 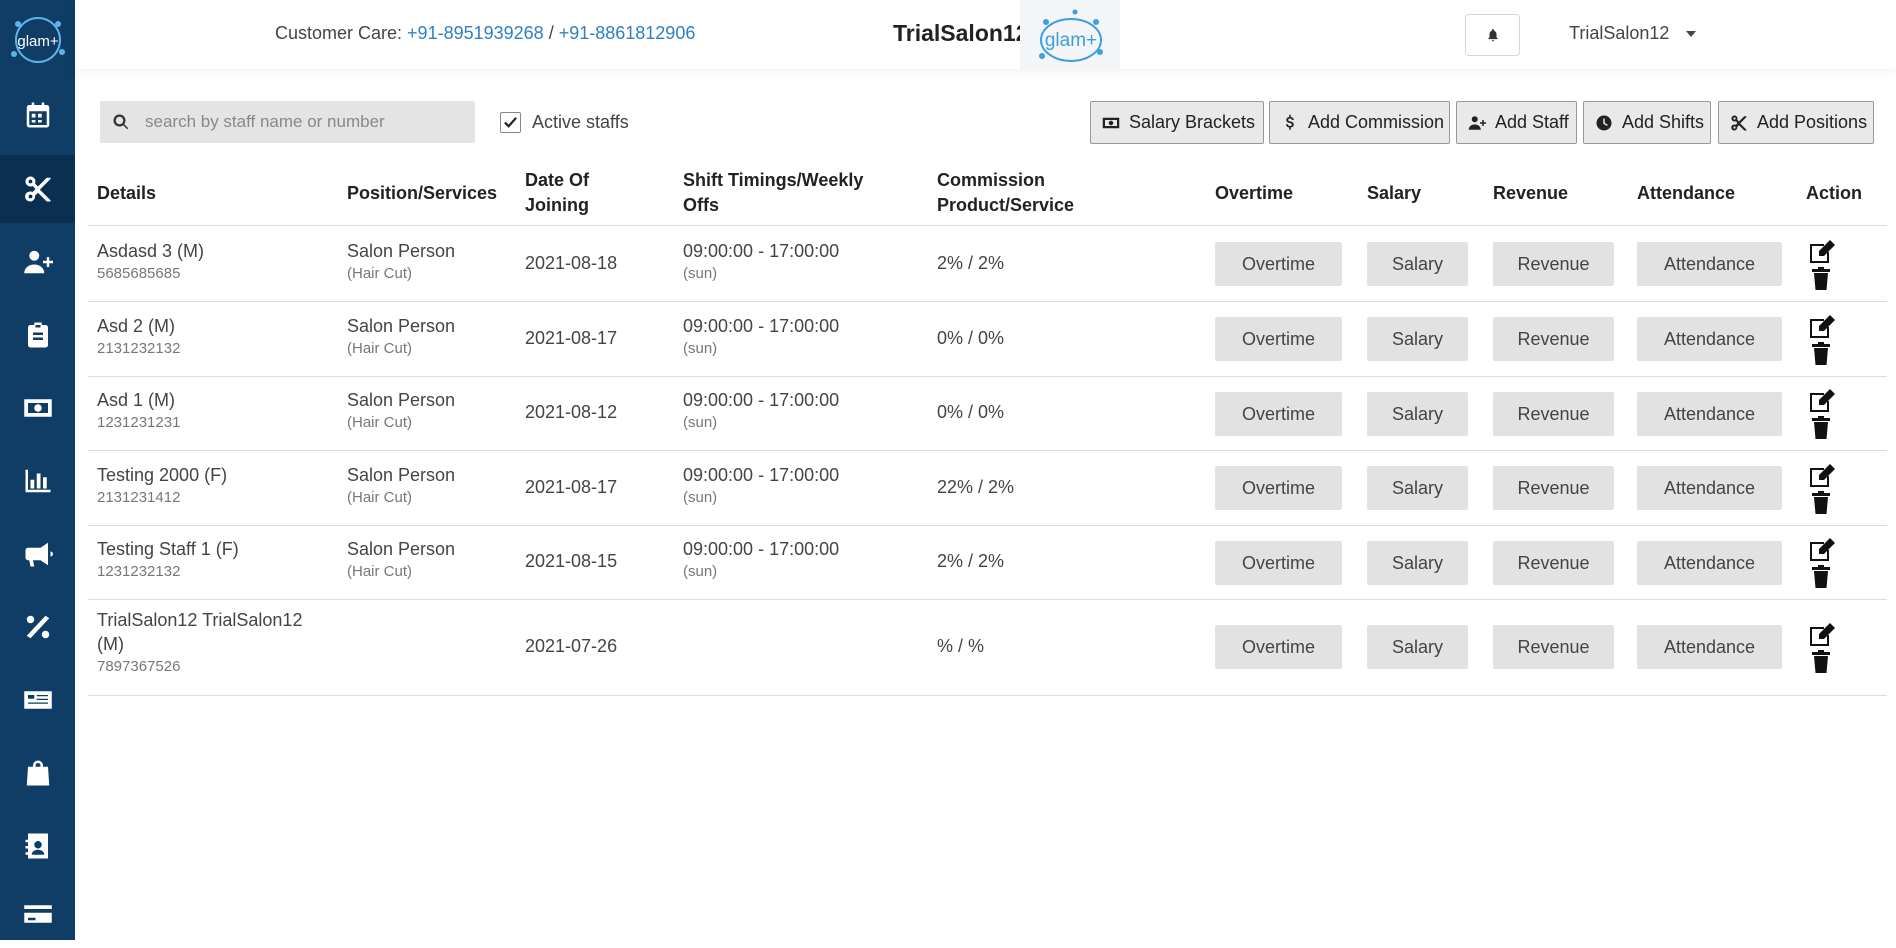 What do you see at coordinates (976, 487) in the screenshot?
I see `commission-value: 22% / 2%` at bounding box center [976, 487].